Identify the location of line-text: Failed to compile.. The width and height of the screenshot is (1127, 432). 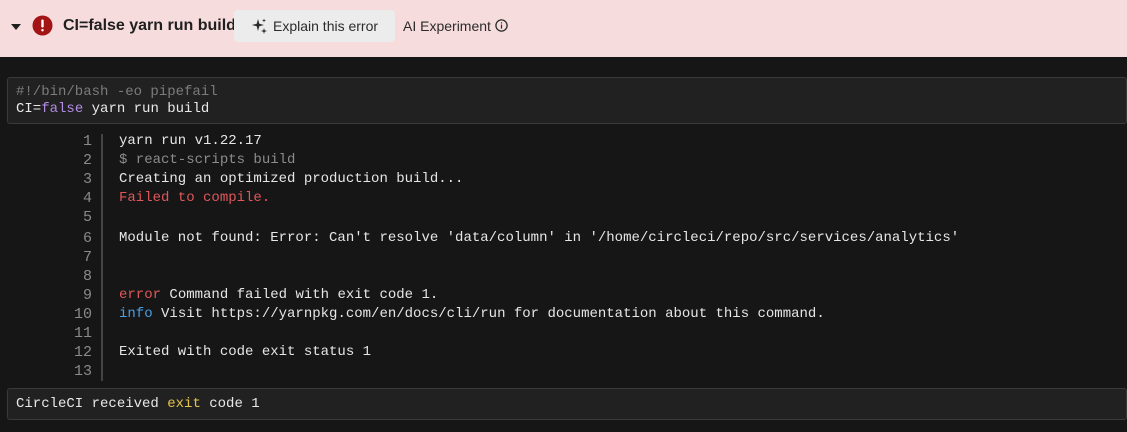
(195, 198).